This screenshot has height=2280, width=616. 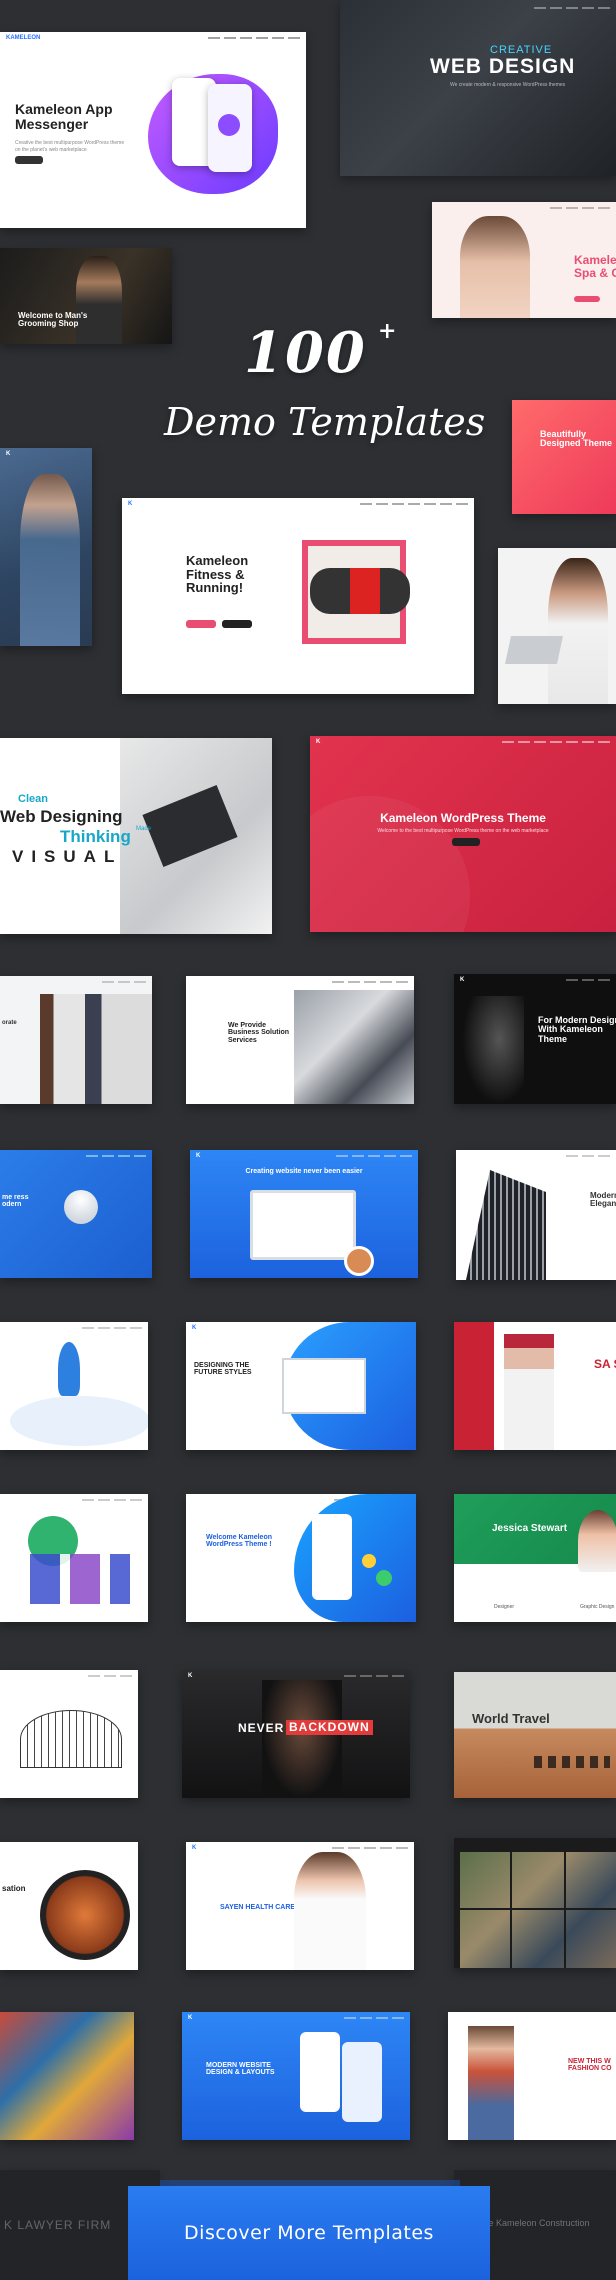 What do you see at coordinates (576, 439) in the screenshot?
I see `demo-title: Beautifully Designed Theme` at bounding box center [576, 439].